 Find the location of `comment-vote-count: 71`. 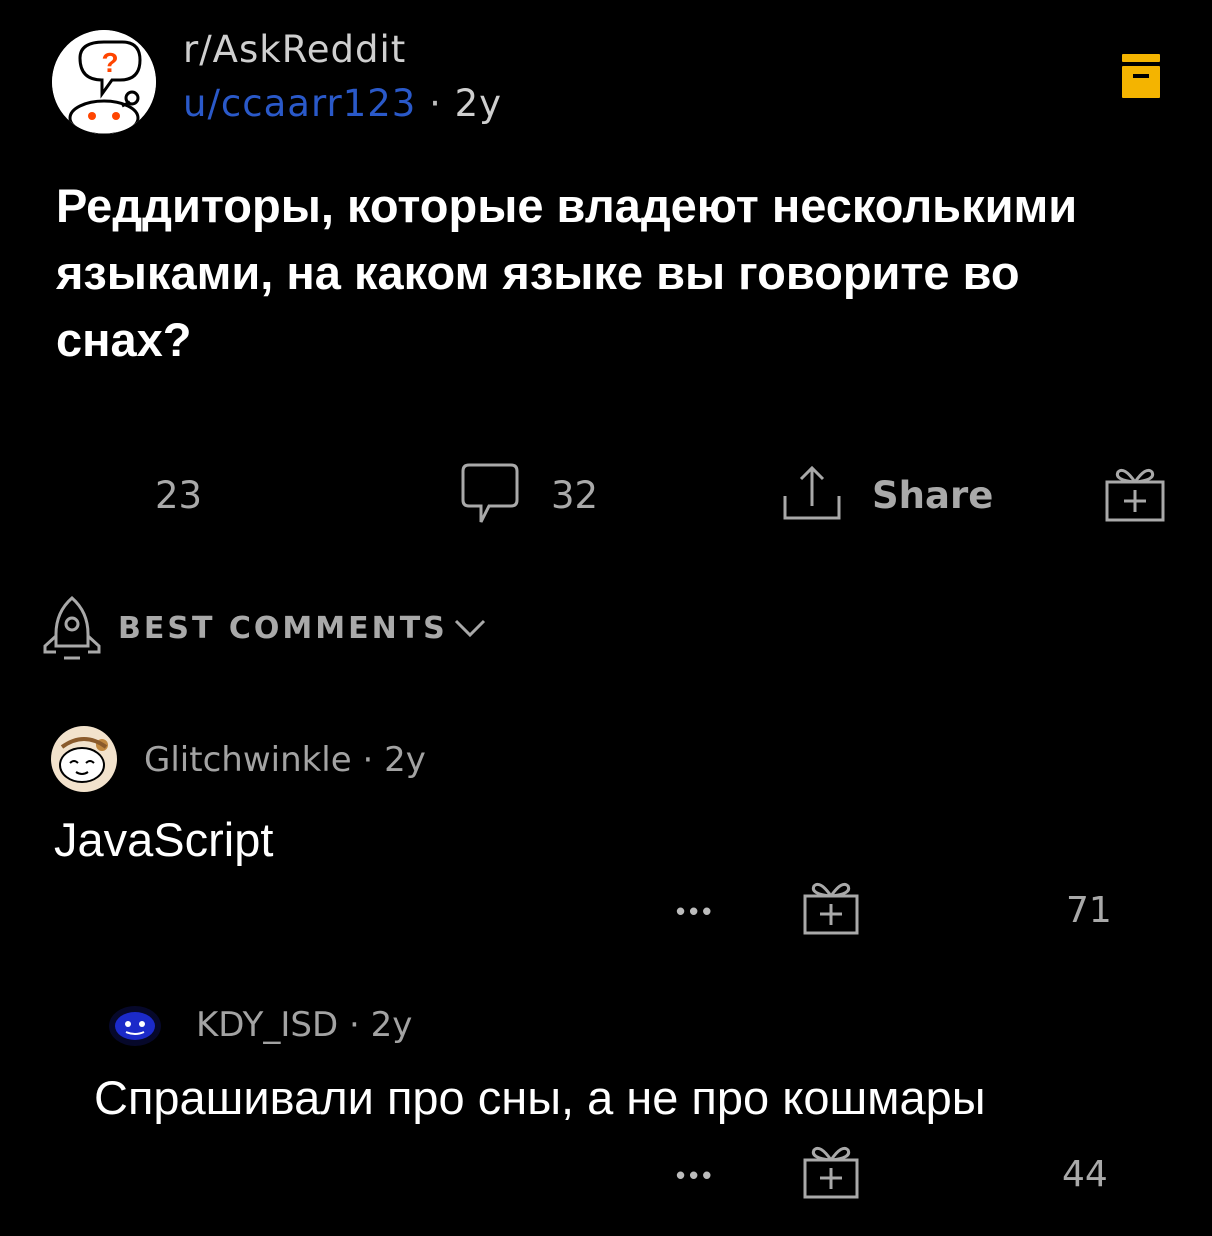

comment-vote-count: 71 is located at coordinates (1089, 910).